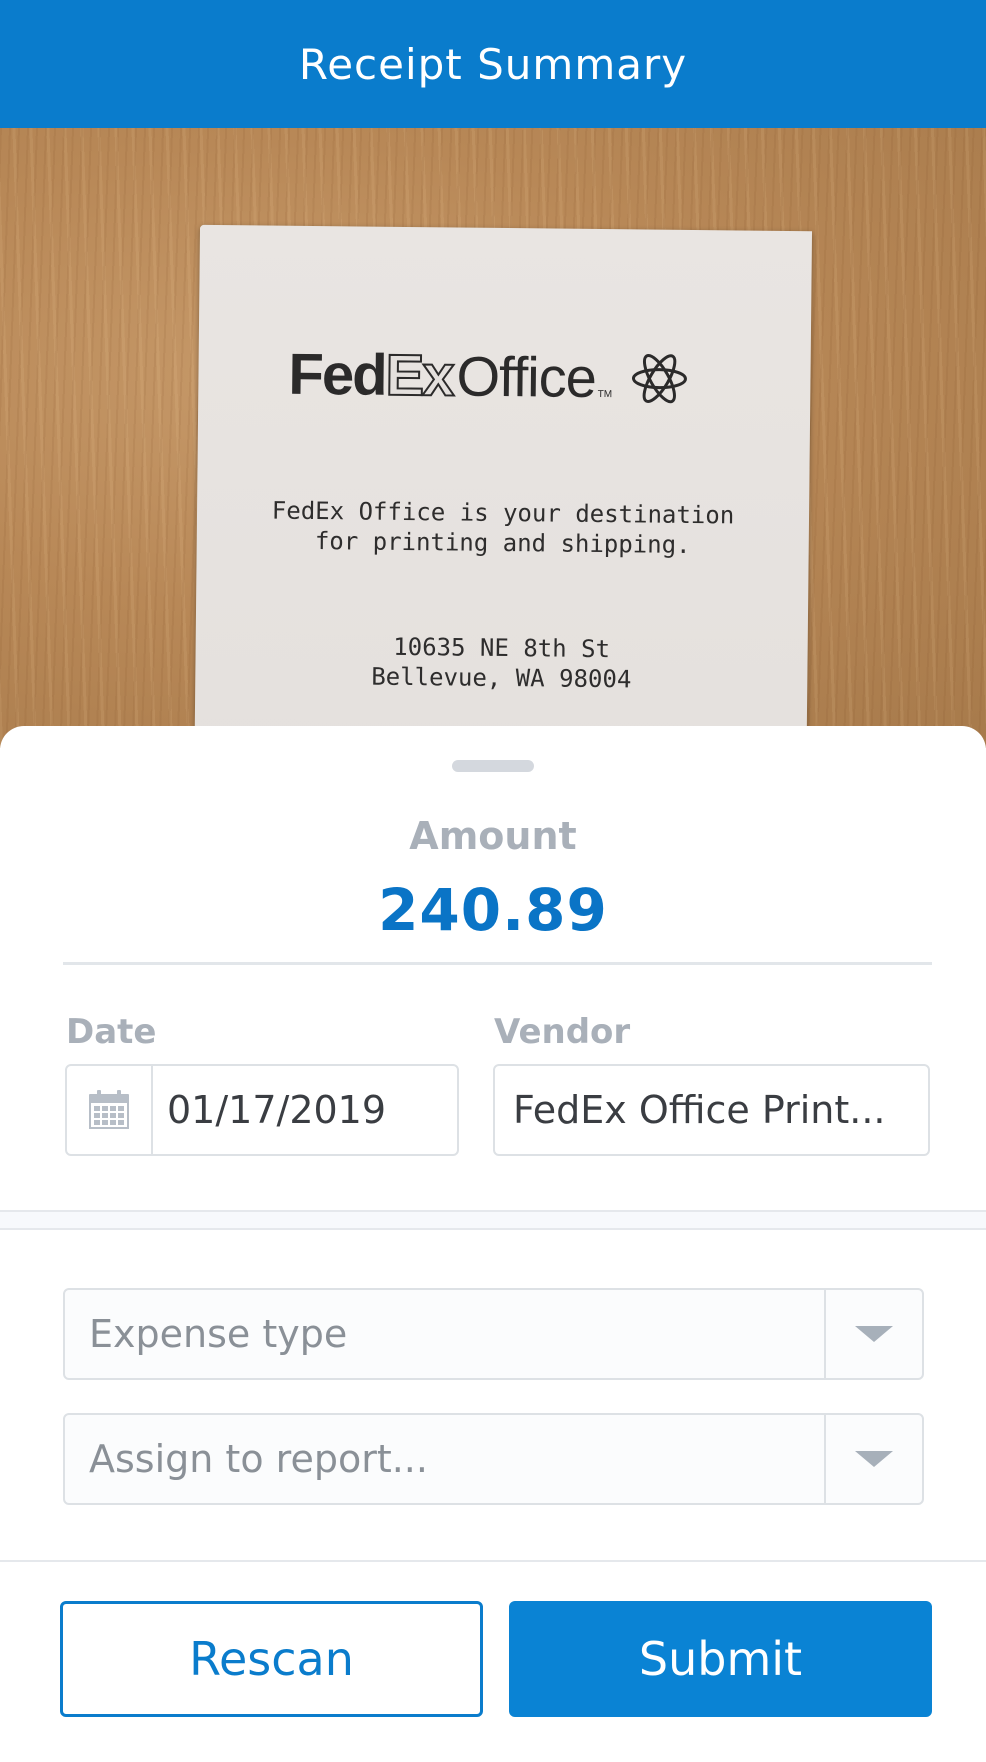  What do you see at coordinates (720, 1659) in the screenshot?
I see `submit-button: Submit` at bounding box center [720, 1659].